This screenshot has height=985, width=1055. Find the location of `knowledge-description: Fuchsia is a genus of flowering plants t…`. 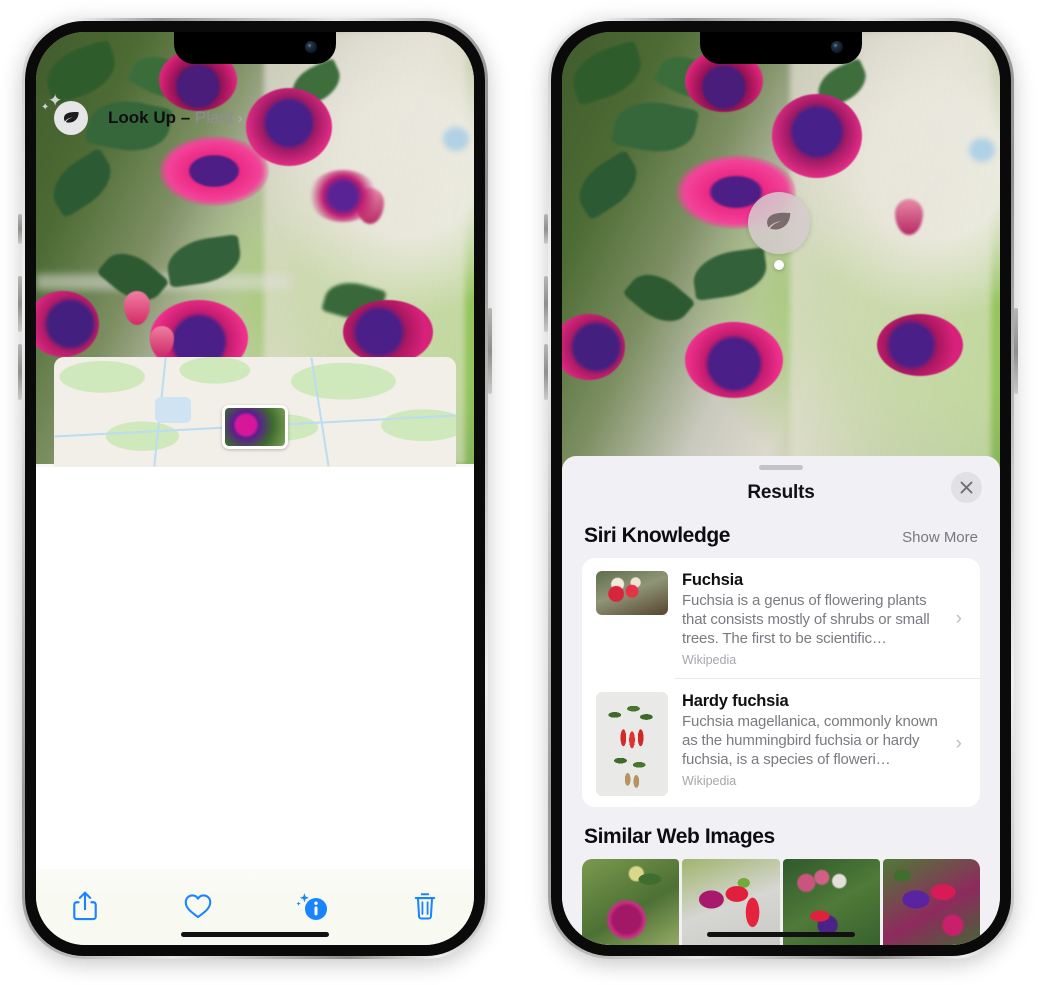

knowledge-description: Fuchsia is a genus of flowering plants t… is located at coordinates (806, 619).